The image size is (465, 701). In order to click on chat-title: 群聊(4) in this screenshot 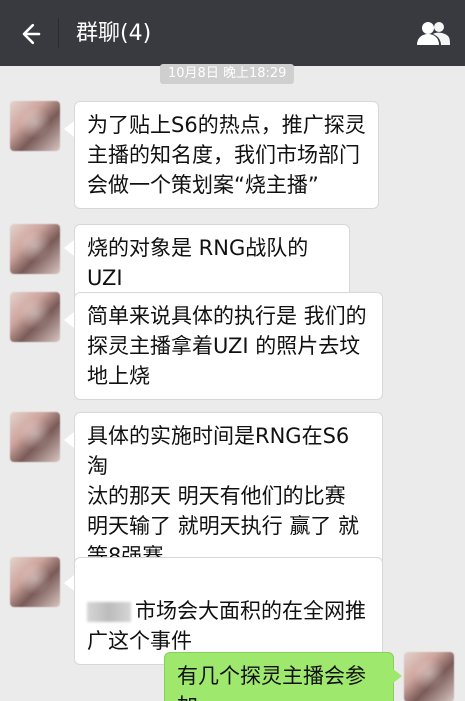, I will do `click(114, 33)`.